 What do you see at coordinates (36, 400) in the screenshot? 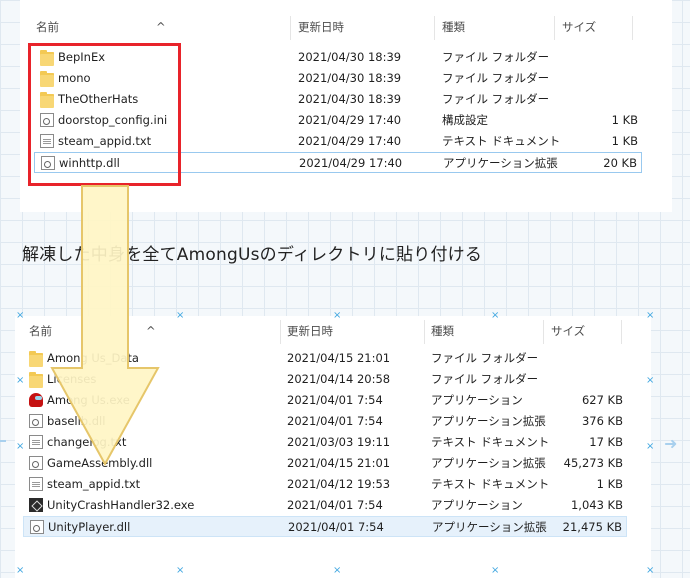
I see `among-us-app-icon` at bounding box center [36, 400].